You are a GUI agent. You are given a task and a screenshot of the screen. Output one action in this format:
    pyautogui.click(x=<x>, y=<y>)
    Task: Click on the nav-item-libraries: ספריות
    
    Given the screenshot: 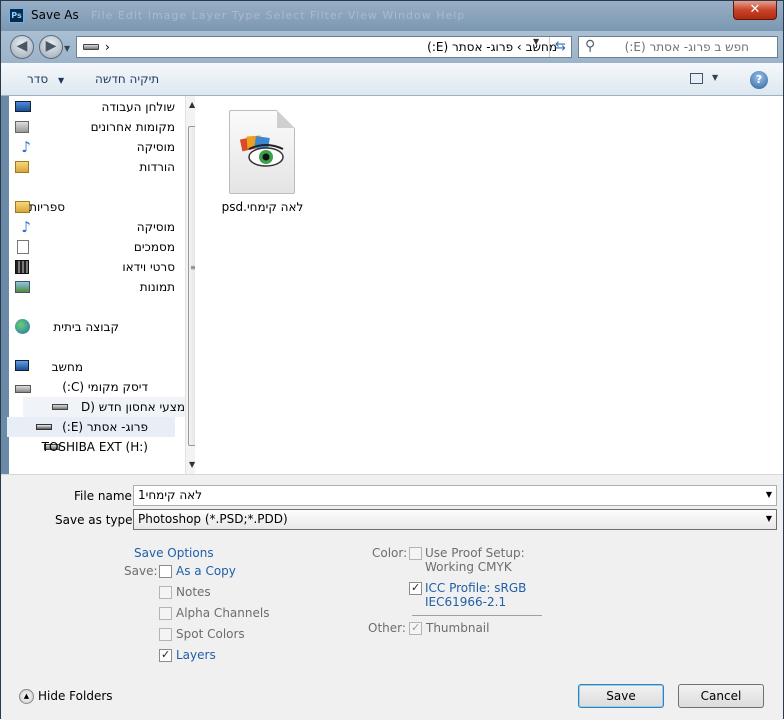 What is the action you would take?
    pyautogui.click(x=95, y=207)
    